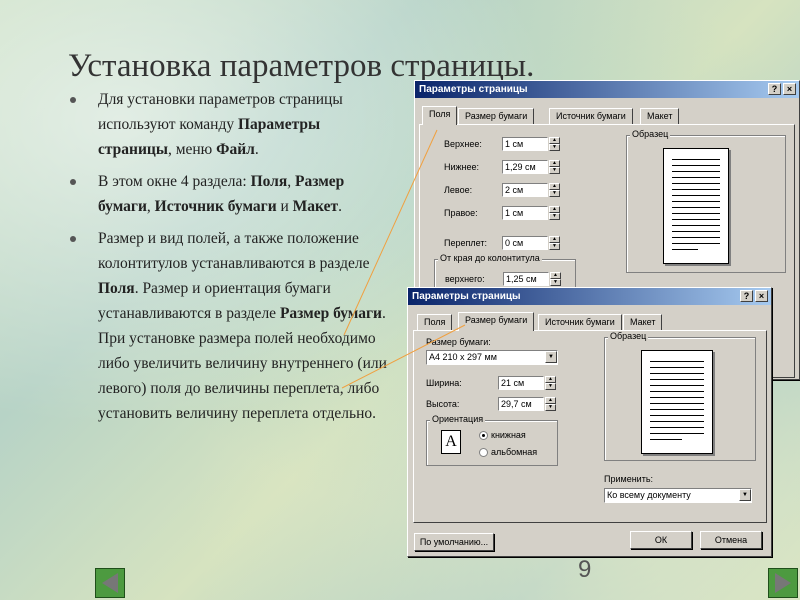 This screenshot has width=800, height=600. What do you see at coordinates (514, 452) in the screenshot?
I see `landscape-label: альбомная` at bounding box center [514, 452].